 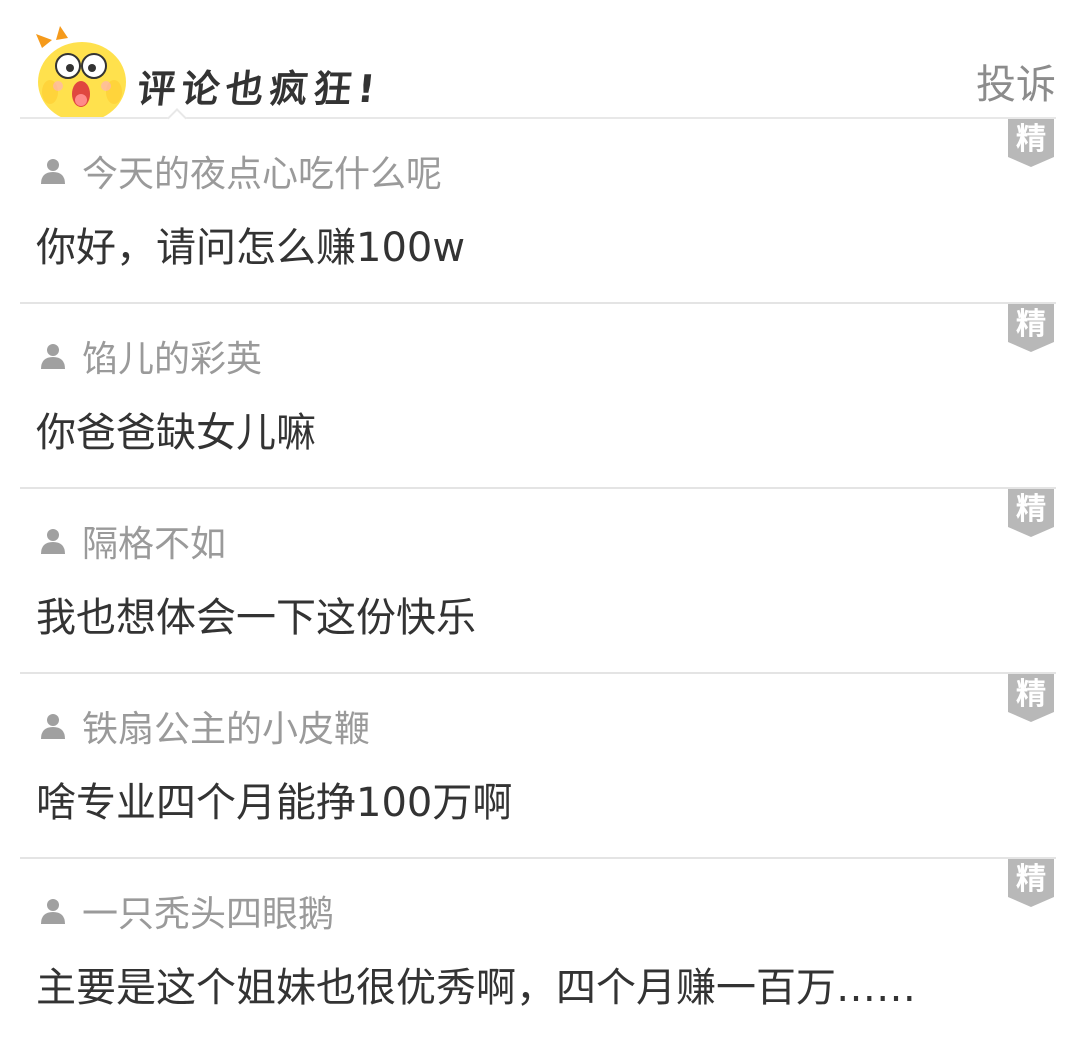 I want to click on comment-author: 今天的夜点心吃什么呢, so click(x=239, y=171).